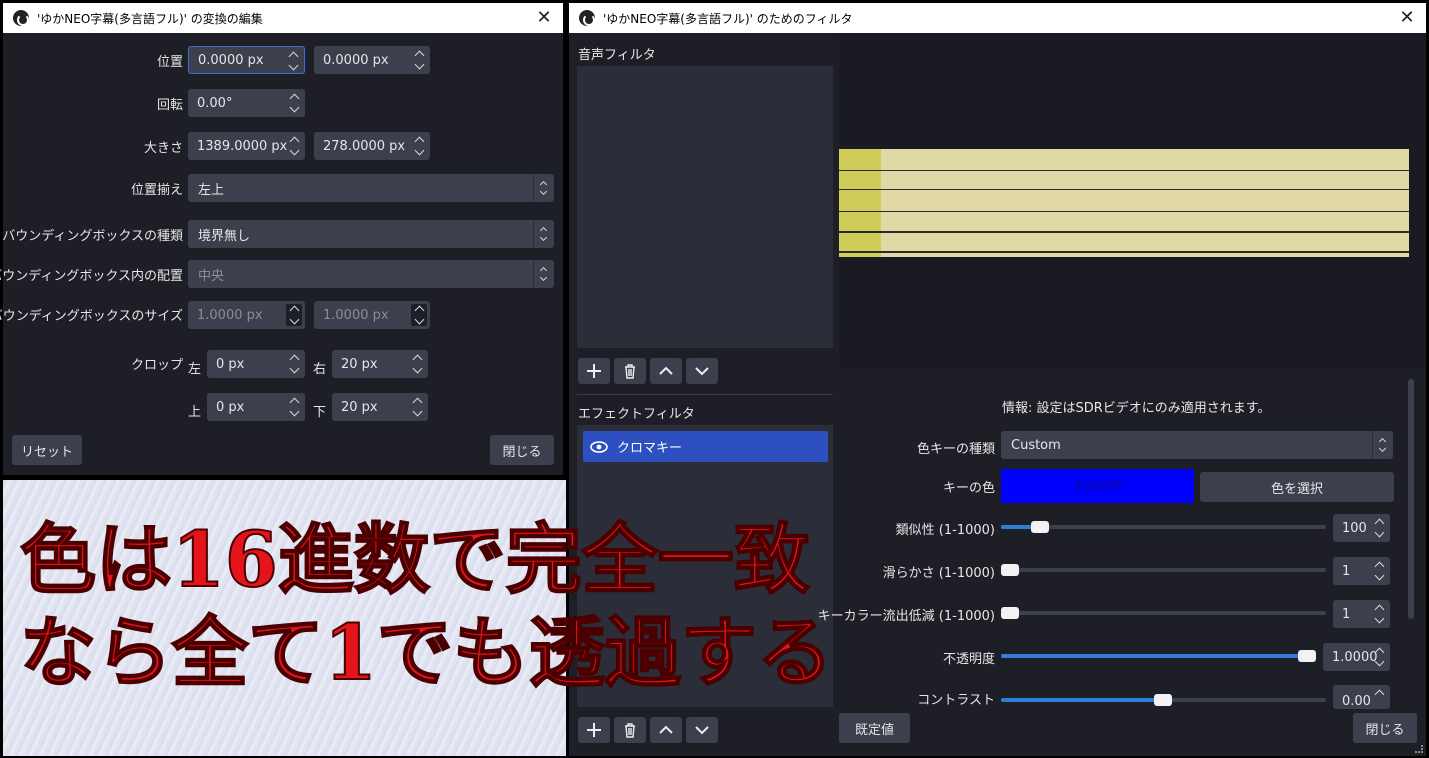 The width and height of the screenshot is (1429, 758). I want to click on bbox-width-input: 1.0000 px, so click(246, 315).